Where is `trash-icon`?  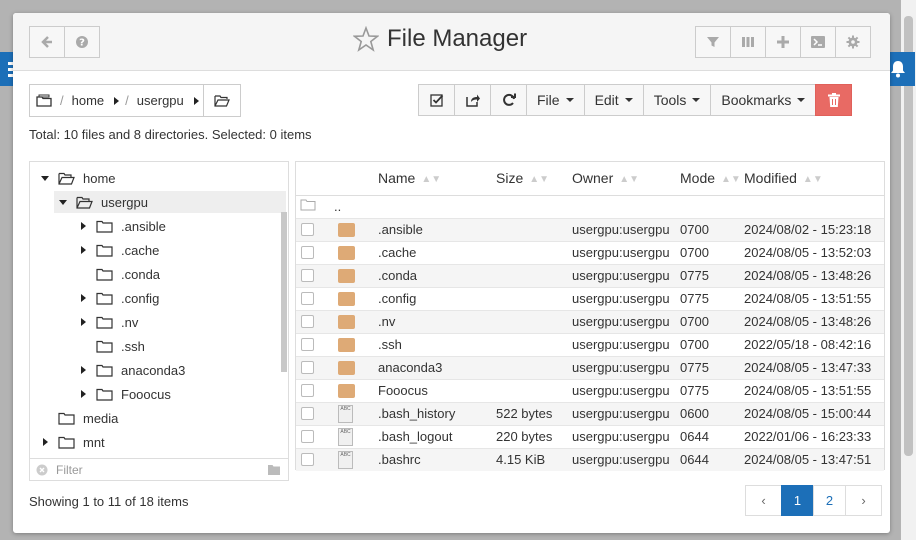
trash-icon is located at coordinates (833, 100).